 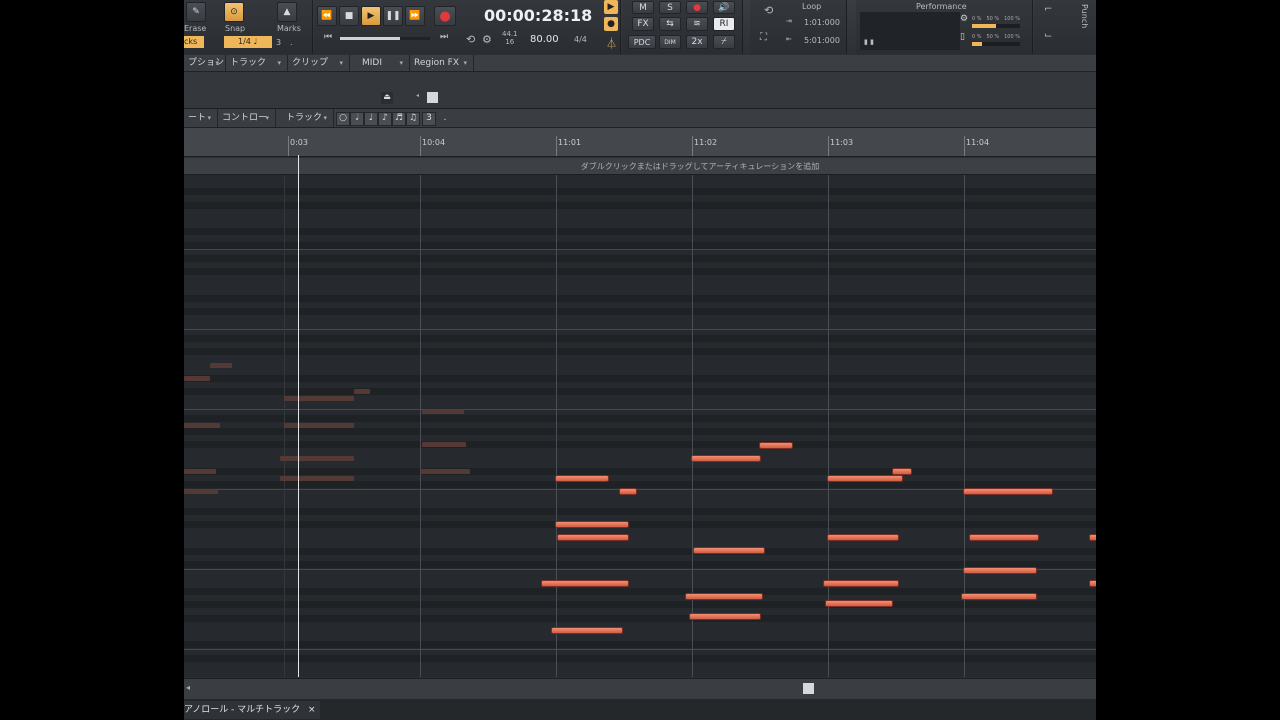 I want to click on rewind-button: ⏪, so click(x=327, y=16).